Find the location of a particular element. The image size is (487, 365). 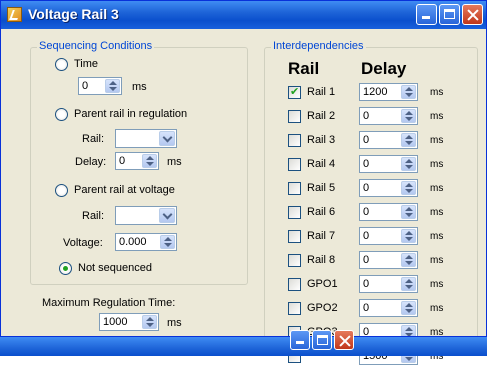

window-title: Voltage Rail 3 is located at coordinates (73, 14).